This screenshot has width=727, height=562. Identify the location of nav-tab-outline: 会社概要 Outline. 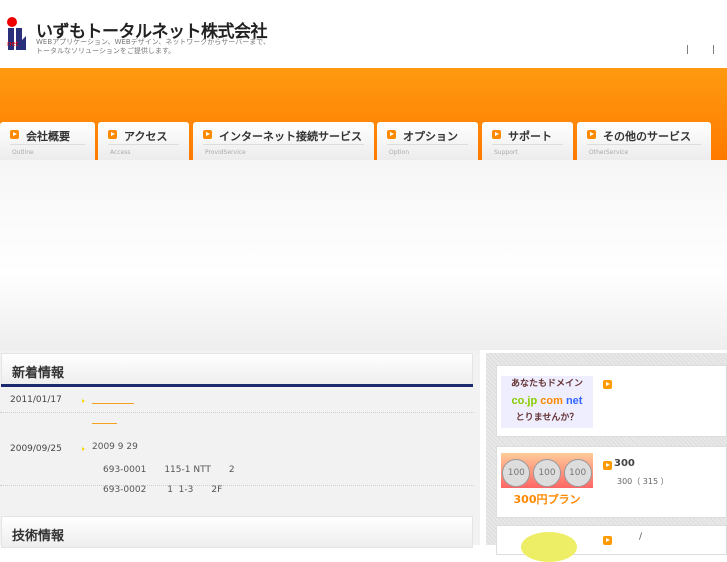
(47, 141).